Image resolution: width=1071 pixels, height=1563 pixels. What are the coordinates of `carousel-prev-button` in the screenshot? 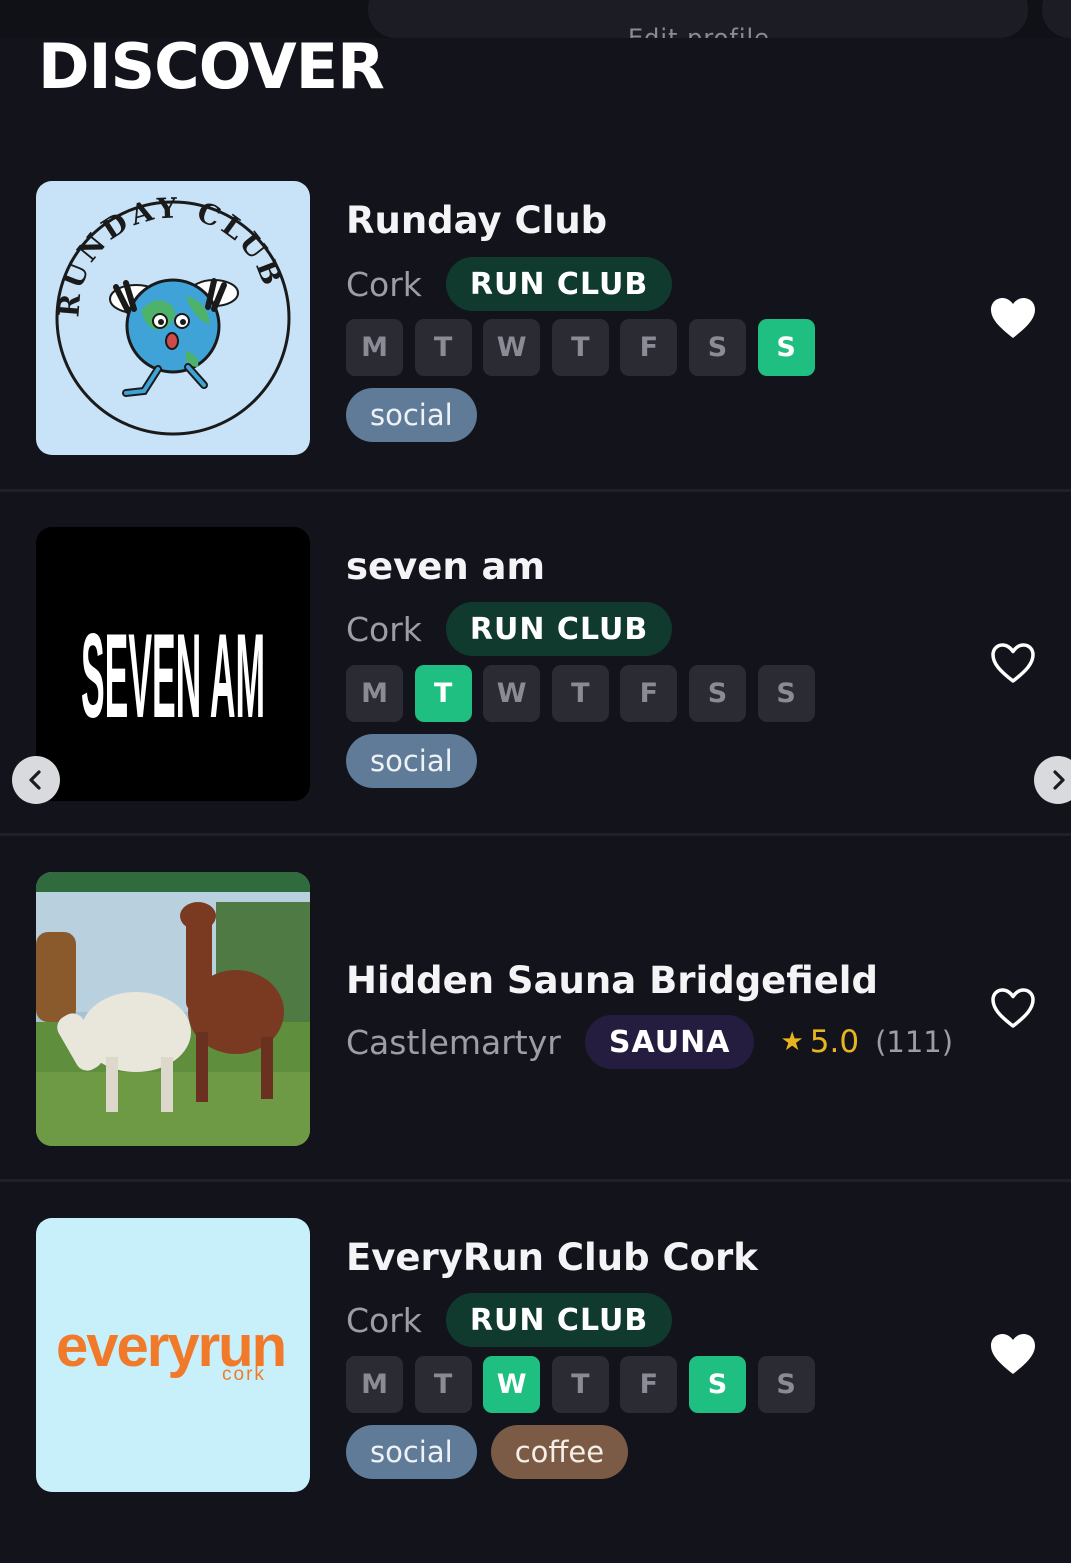 It's located at (36, 780).